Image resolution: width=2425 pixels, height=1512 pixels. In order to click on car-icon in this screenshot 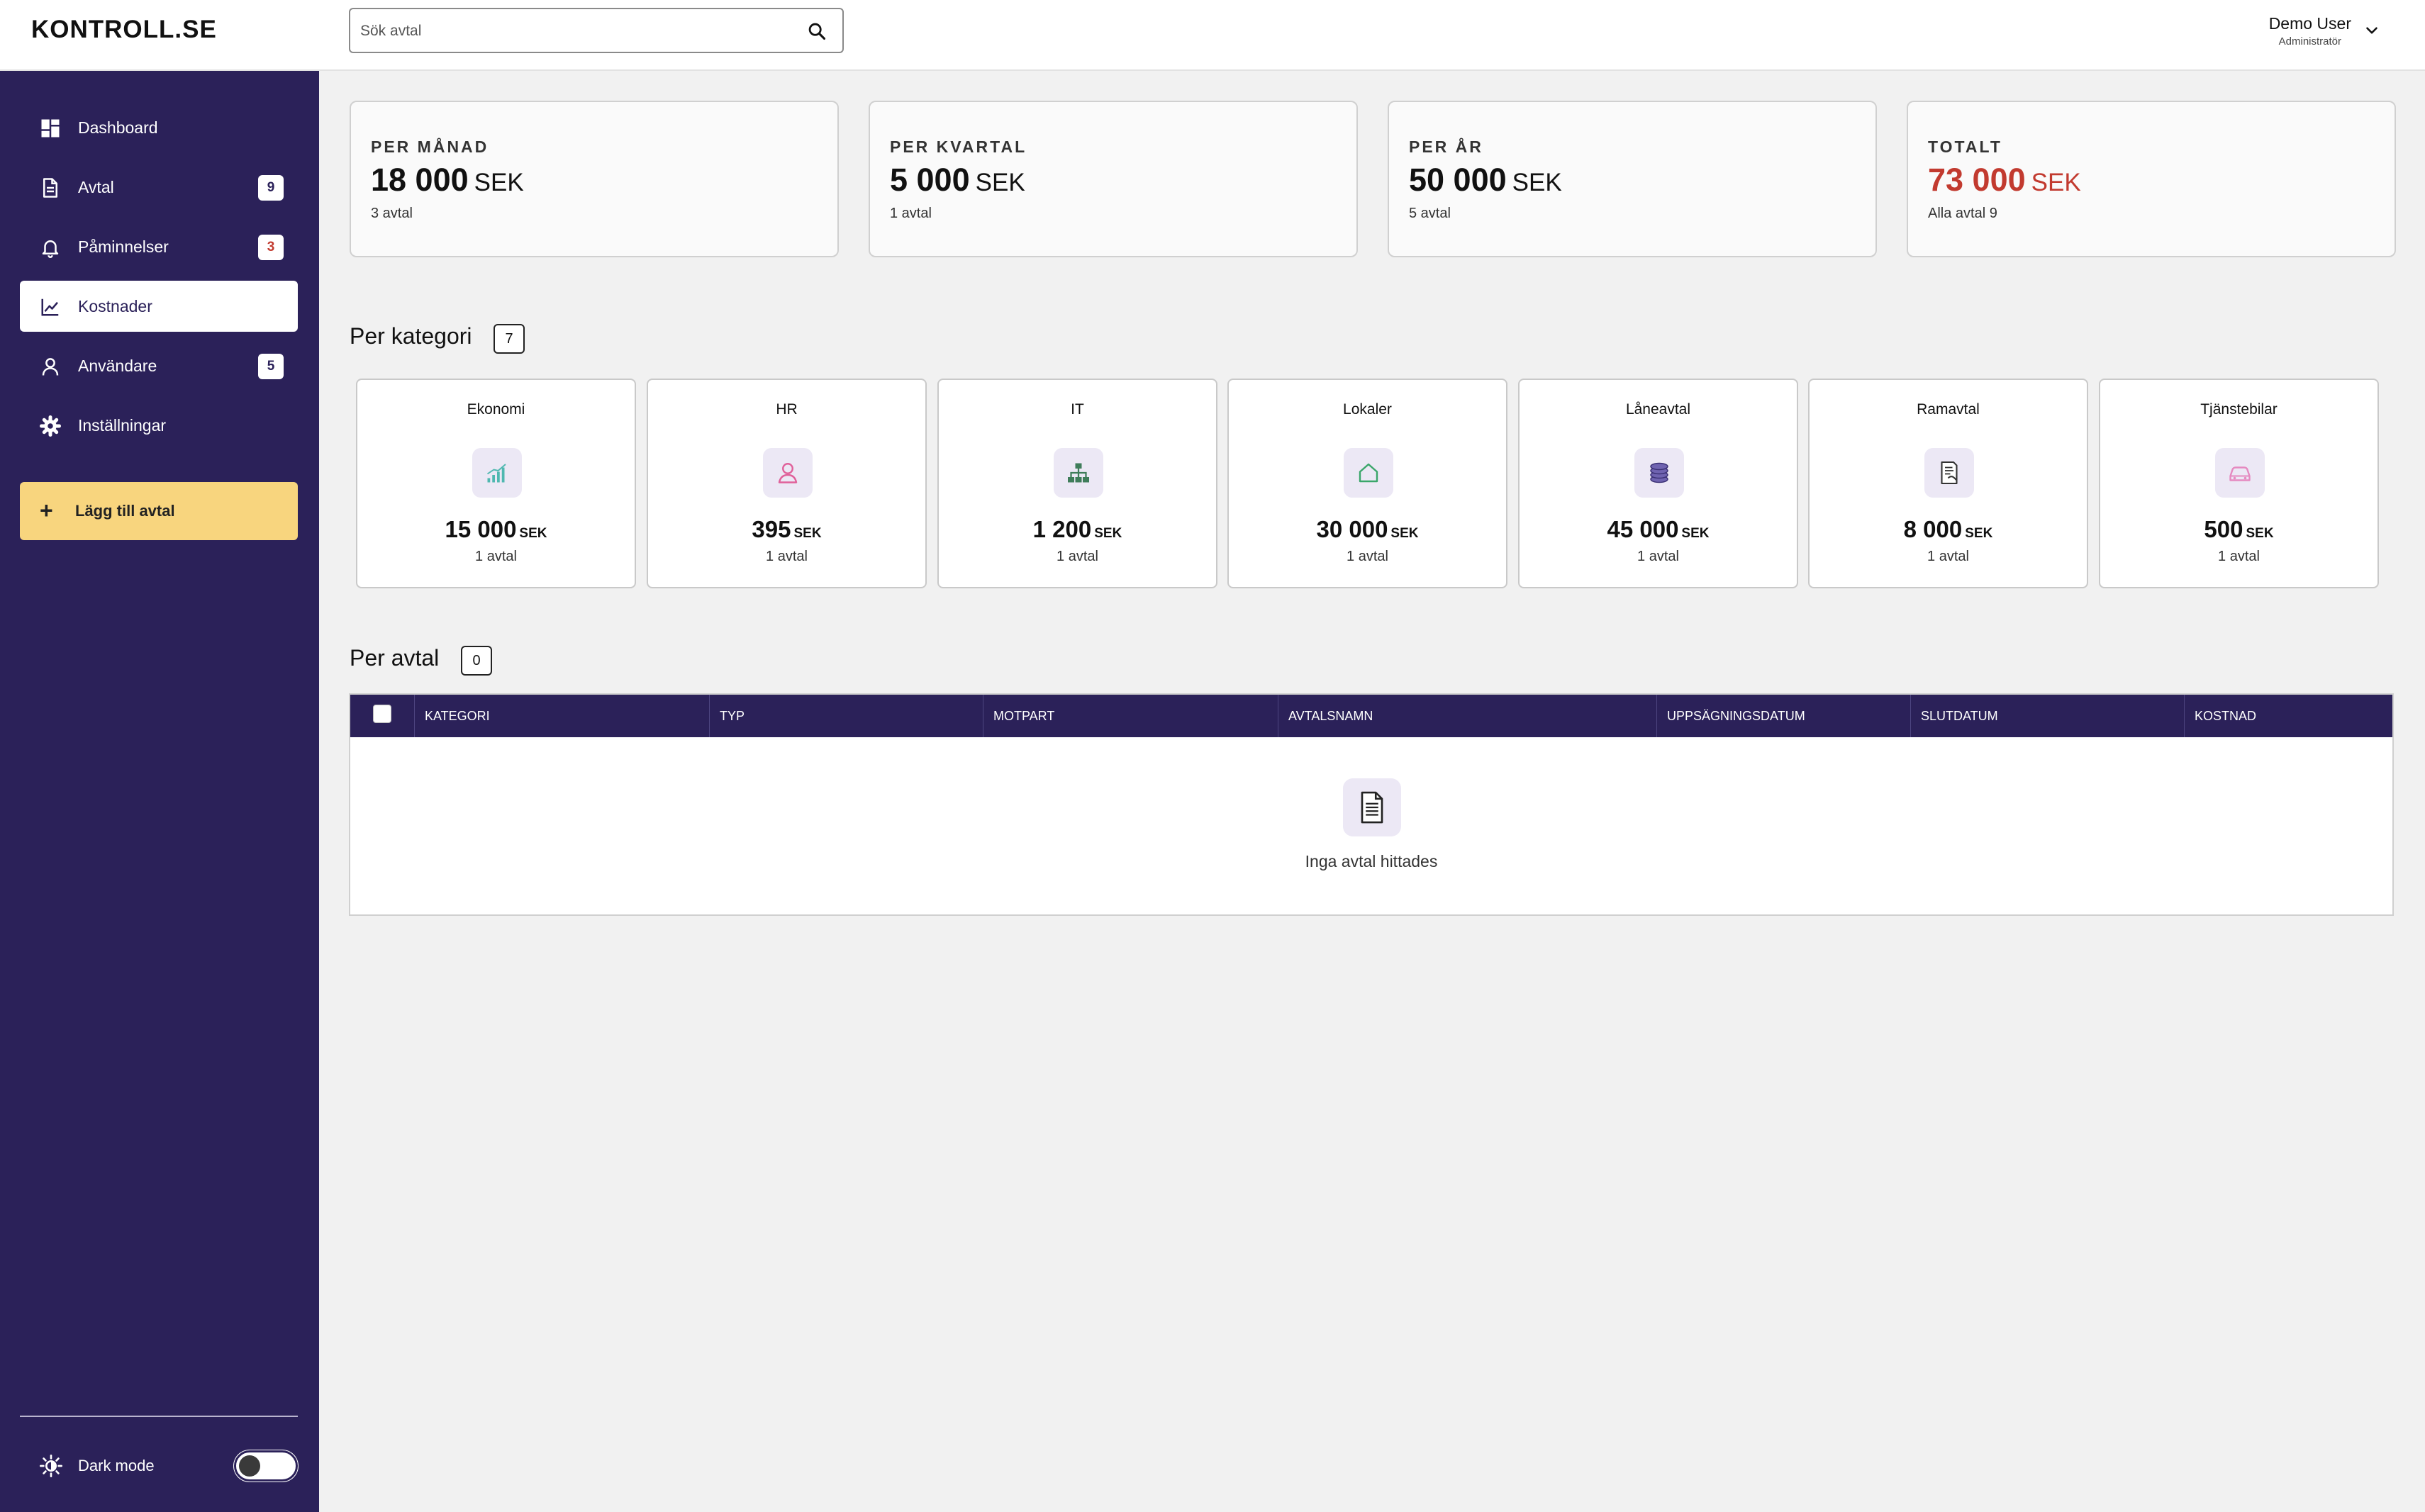, I will do `click(2240, 473)`.